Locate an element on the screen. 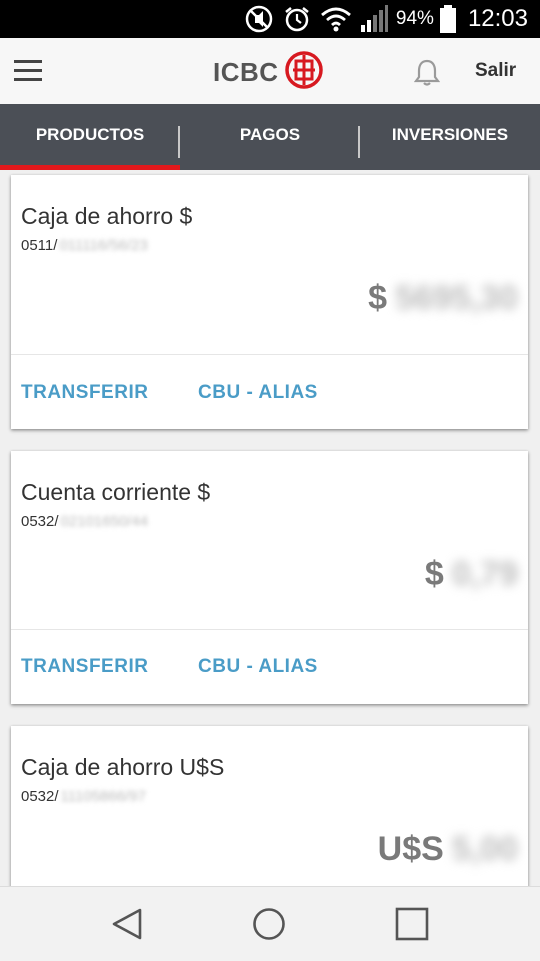 The width and height of the screenshot is (540, 961). balance-masked: 5695,30 is located at coordinates (456, 298).